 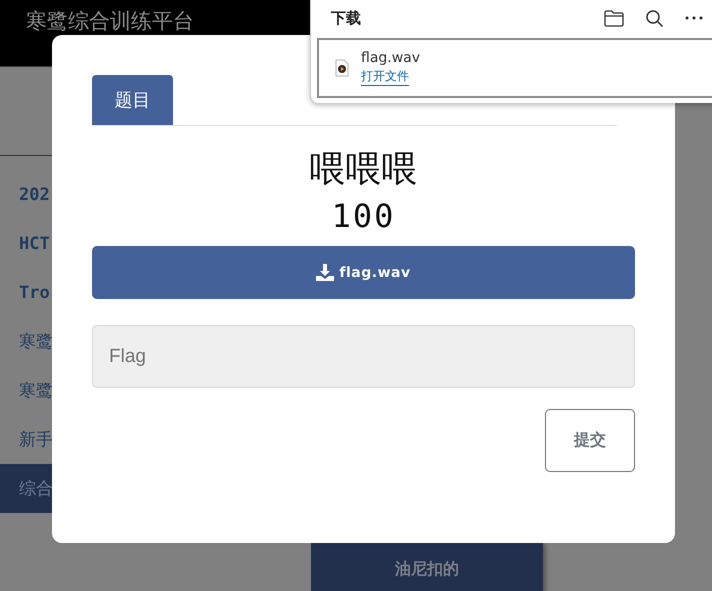 What do you see at coordinates (390, 58) in the screenshot?
I see `file-name: flag.wav` at bounding box center [390, 58].